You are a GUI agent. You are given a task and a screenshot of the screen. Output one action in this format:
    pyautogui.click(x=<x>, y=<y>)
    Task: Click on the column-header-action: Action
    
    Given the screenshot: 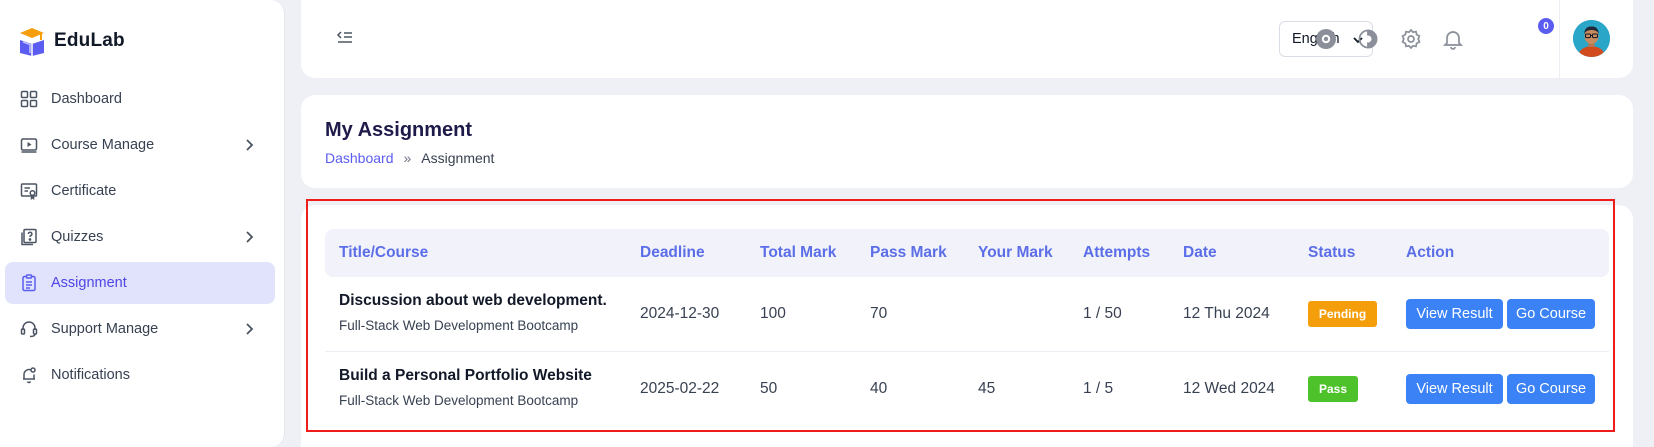 What is the action you would take?
    pyautogui.click(x=1430, y=252)
    